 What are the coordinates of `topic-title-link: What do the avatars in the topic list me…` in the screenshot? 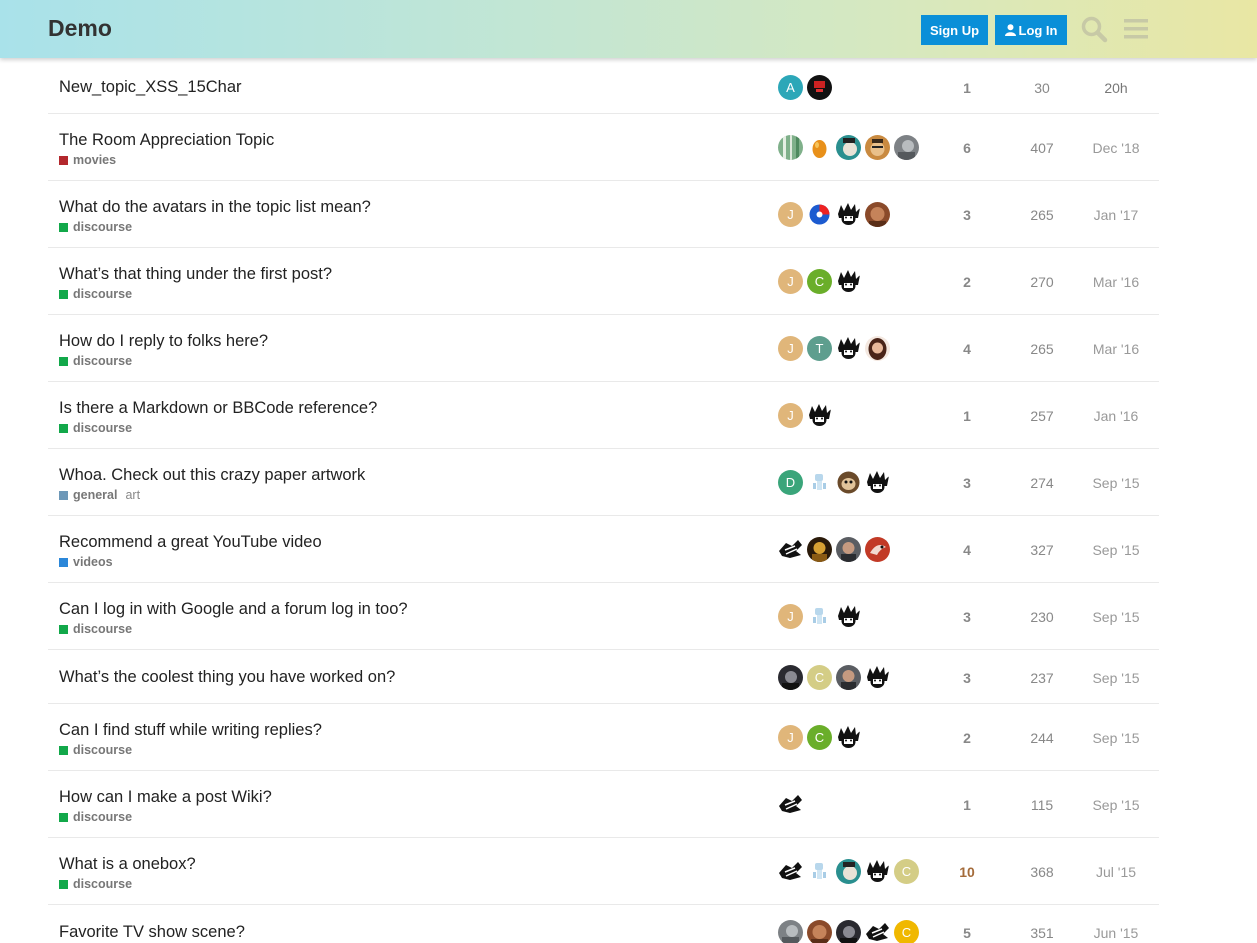 It's located at (215, 207).